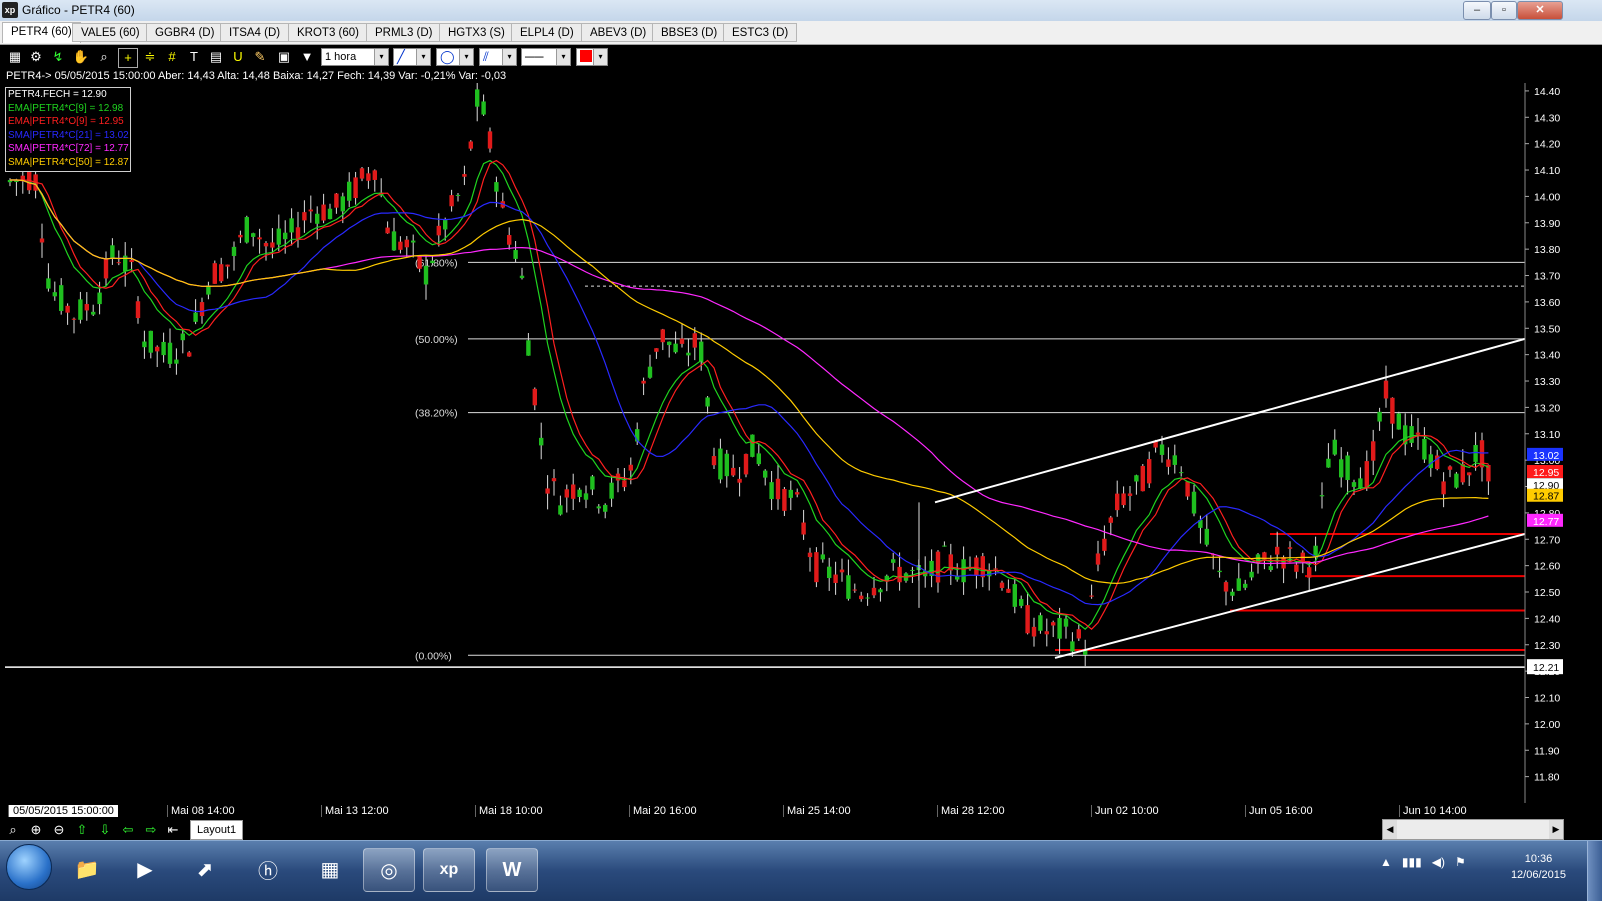  I want to click on zoom-in-icon: ⊕, so click(36, 829).